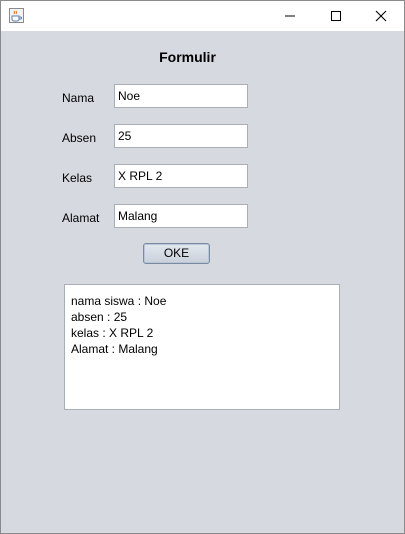 The height and width of the screenshot is (534, 405). I want to click on kelas-label: Kelas, so click(77, 178).